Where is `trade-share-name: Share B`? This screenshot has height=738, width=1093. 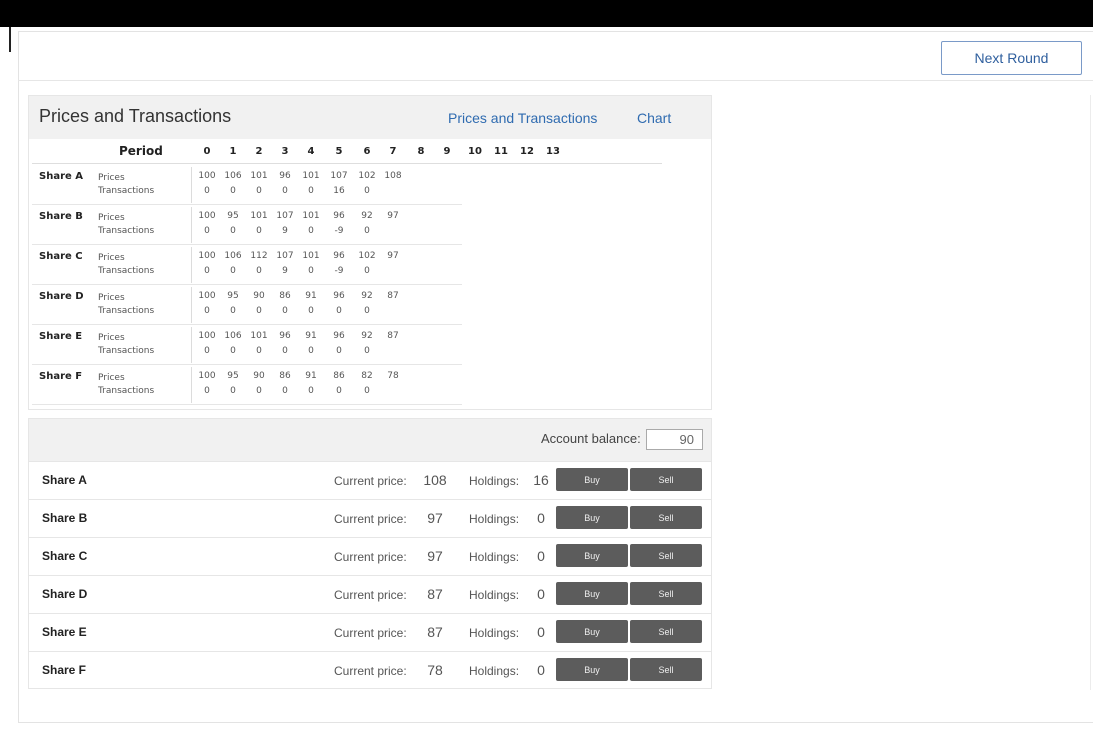
trade-share-name: Share B is located at coordinates (65, 518).